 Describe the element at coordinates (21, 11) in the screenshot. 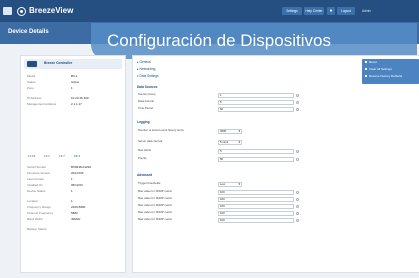

I see `logo-icon` at that location.